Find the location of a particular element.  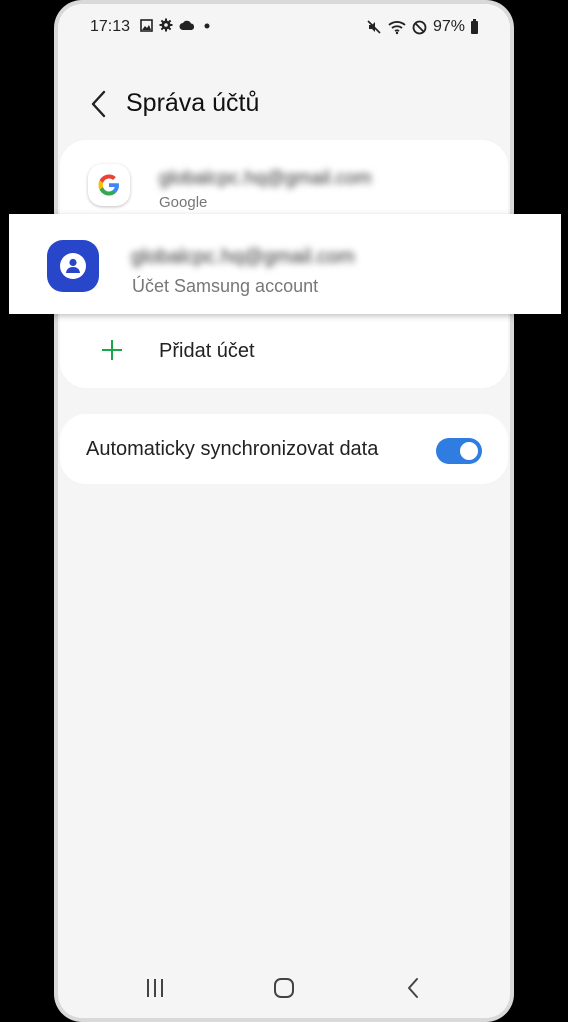

status-bar: 17:13 97% is located at coordinates (284, 26).